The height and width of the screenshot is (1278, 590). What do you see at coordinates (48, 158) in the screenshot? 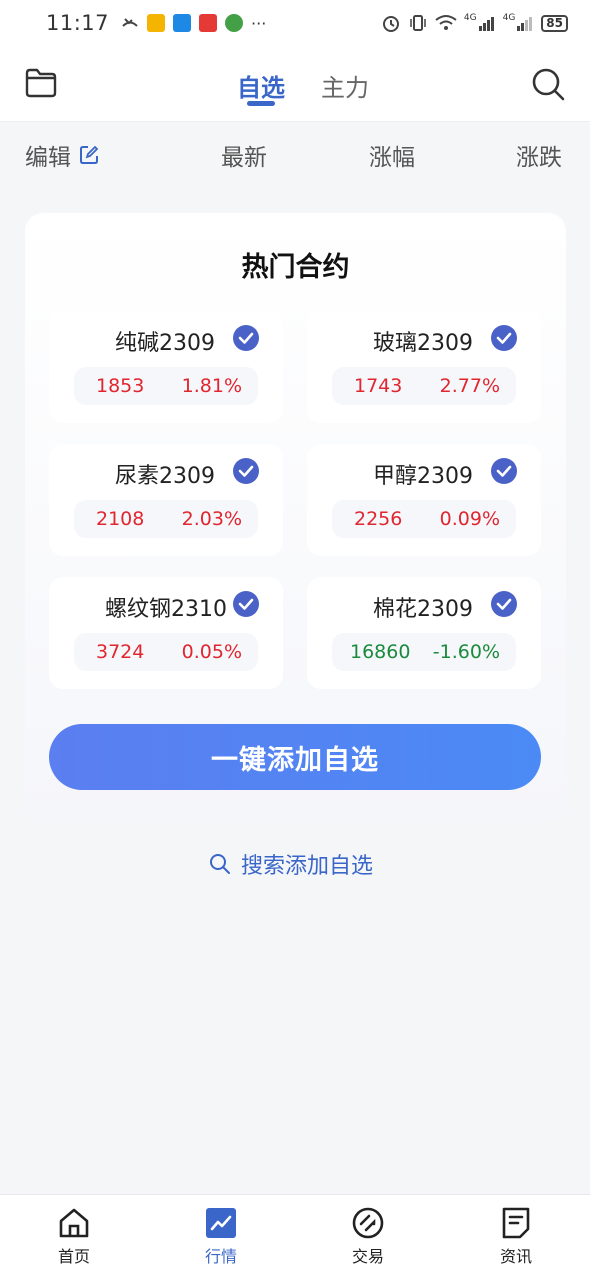
I see `edit-label: 编辑` at bounding box center [48, 158].